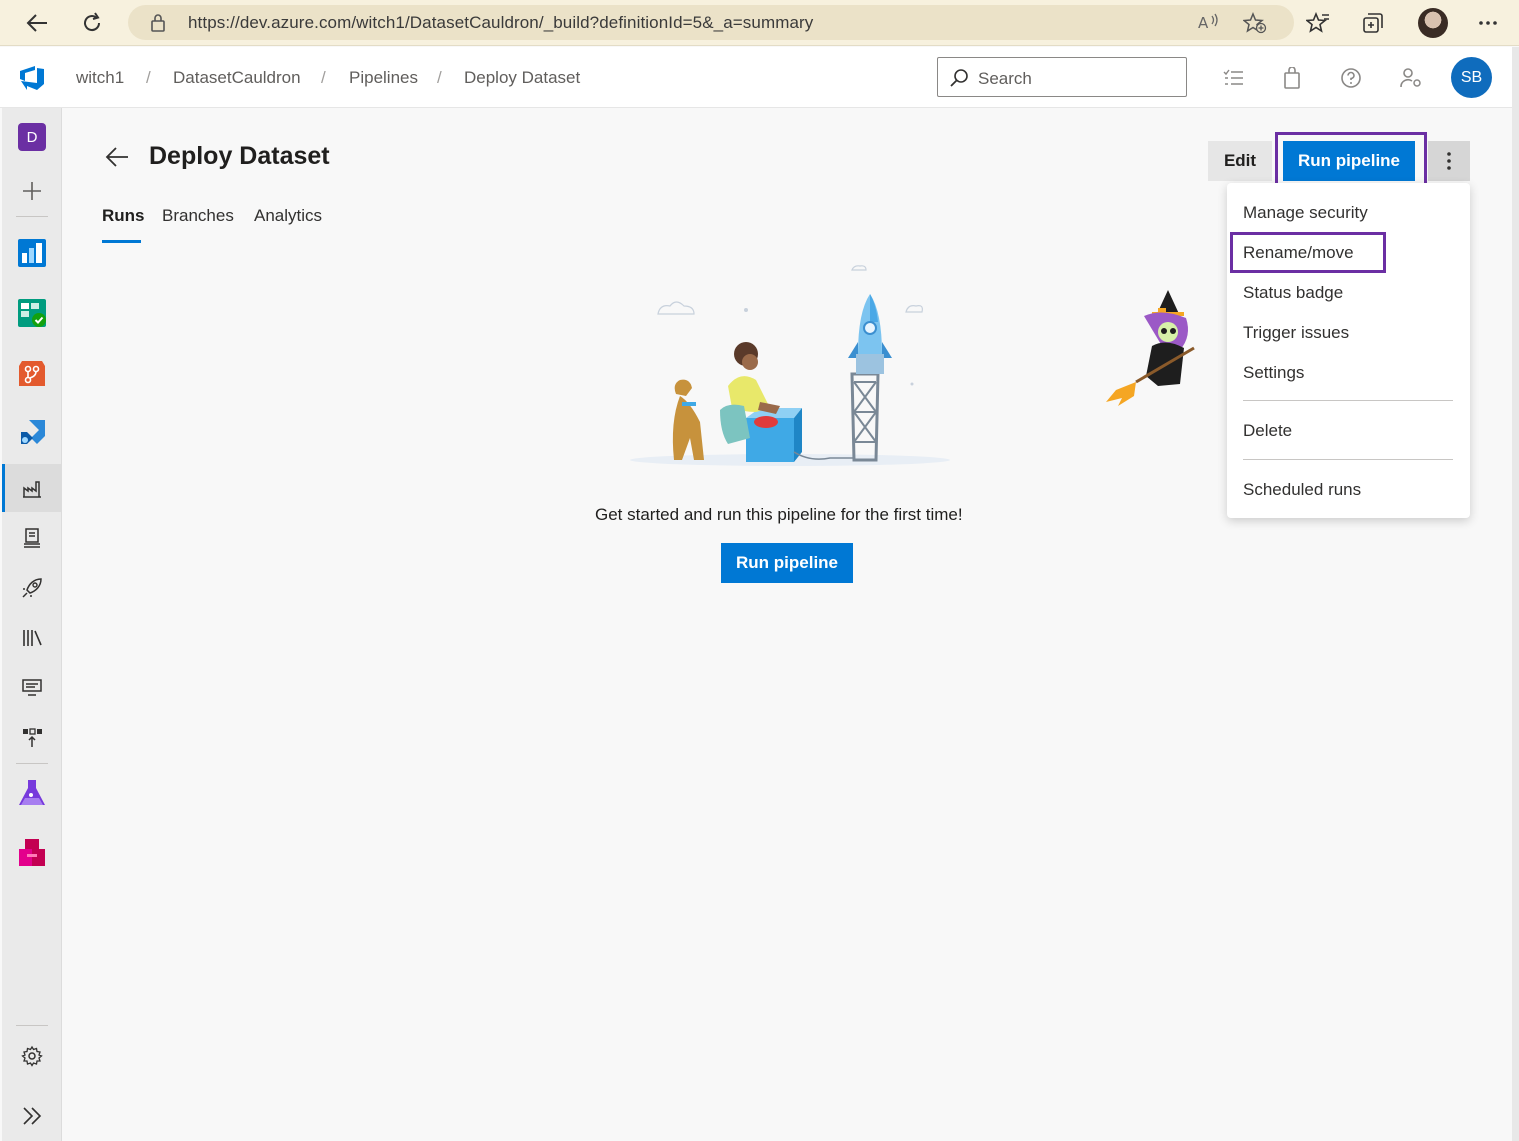 Image resolution: width=1519 pixels, height=1141 pixels. Describe the element at coordinates (92, 23) in the screenshot. I see `refresh-icon` at that location.